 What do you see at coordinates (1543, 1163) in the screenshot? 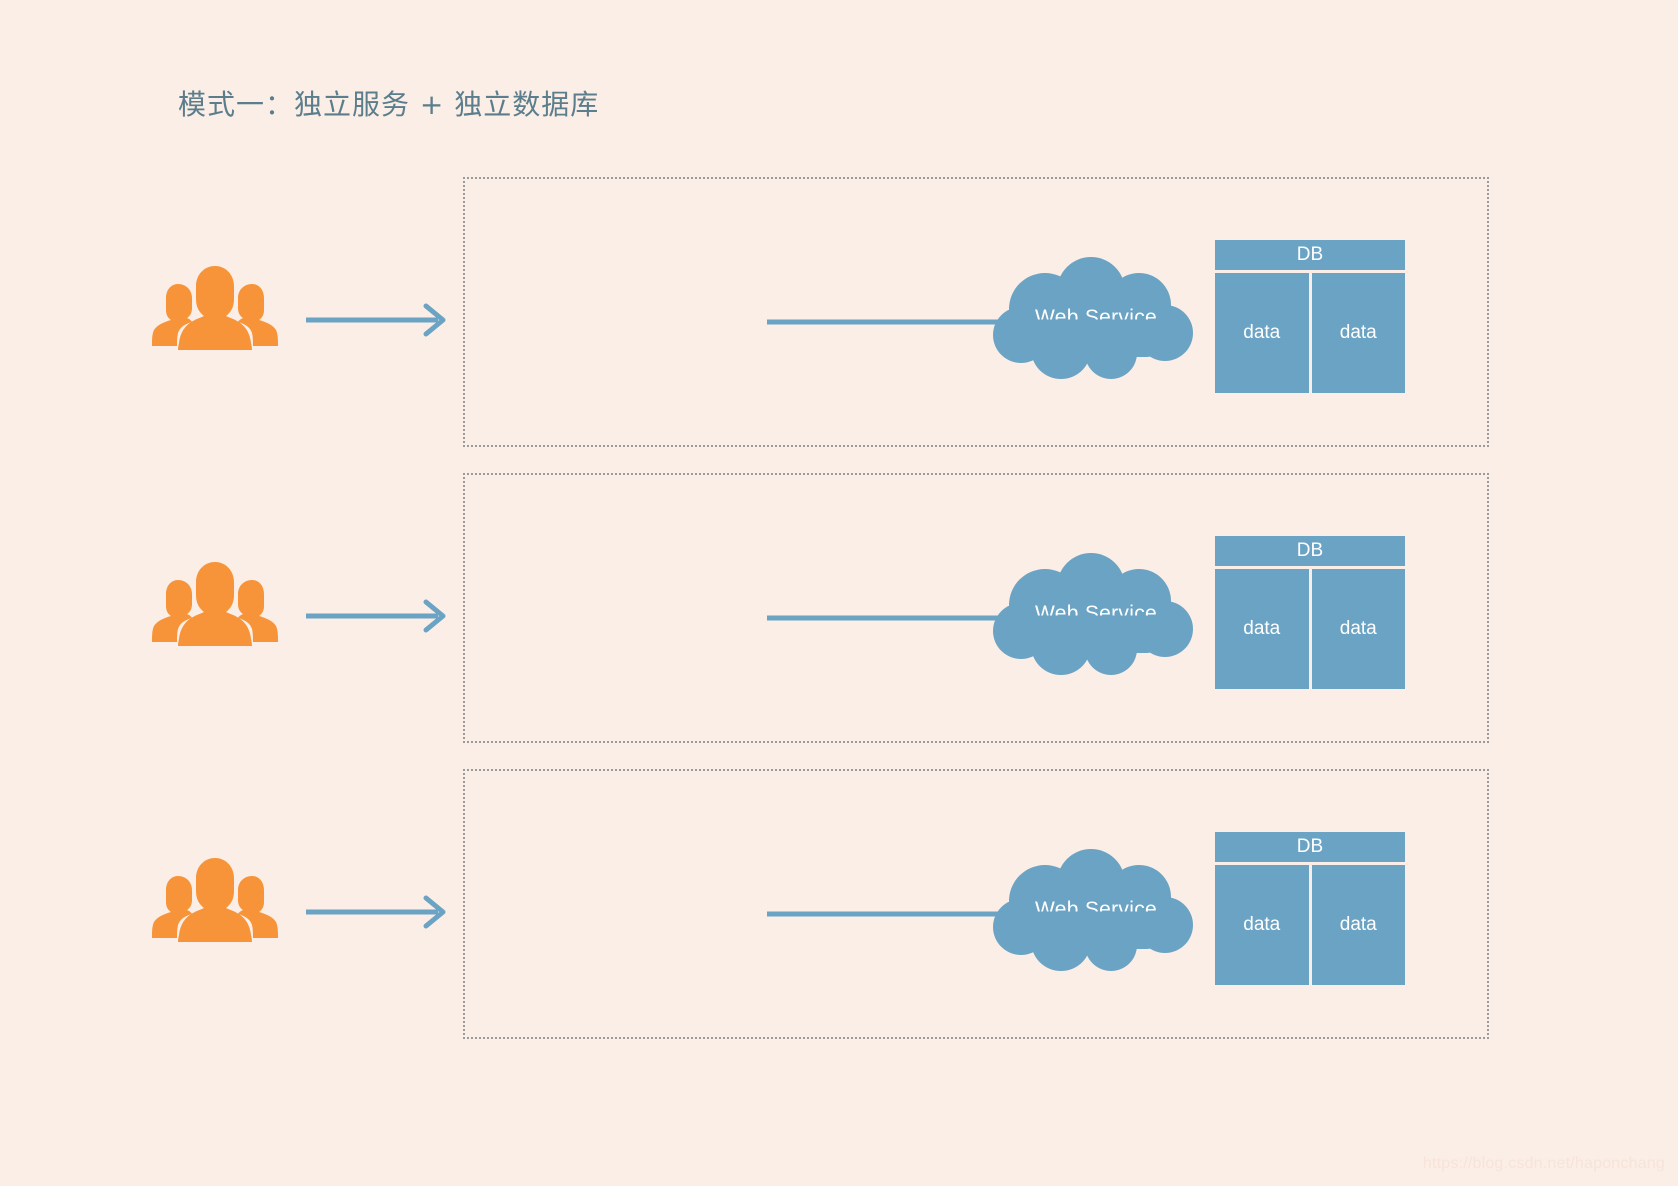
I see `watermark-text: https://blog.csdn.net/haponchang` at bounding box center [1543, 1163].